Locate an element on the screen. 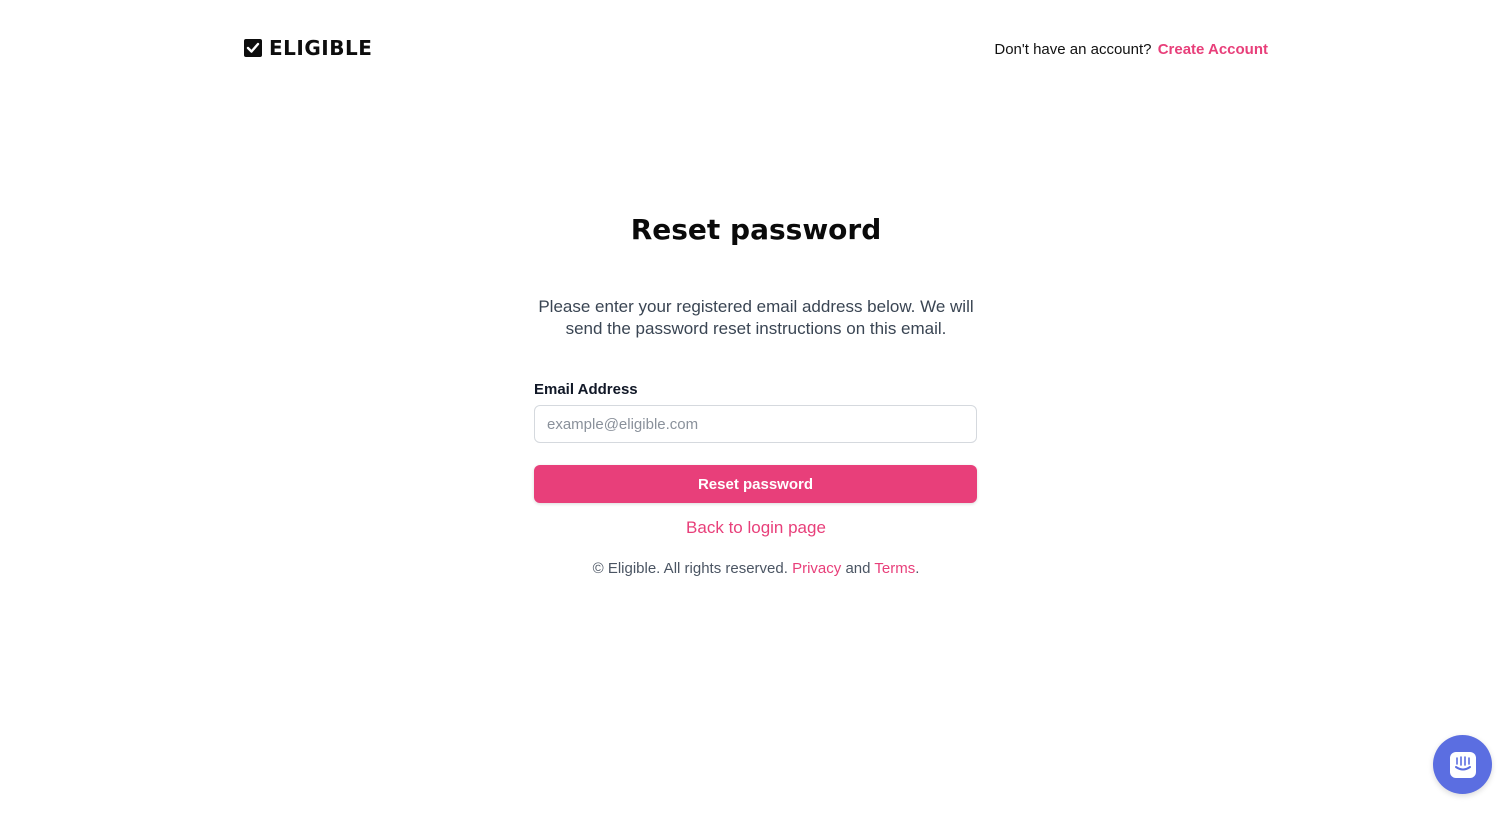 The height and width of the screenshot is (814, 1512). email-field is located at coordinates (755, 424).